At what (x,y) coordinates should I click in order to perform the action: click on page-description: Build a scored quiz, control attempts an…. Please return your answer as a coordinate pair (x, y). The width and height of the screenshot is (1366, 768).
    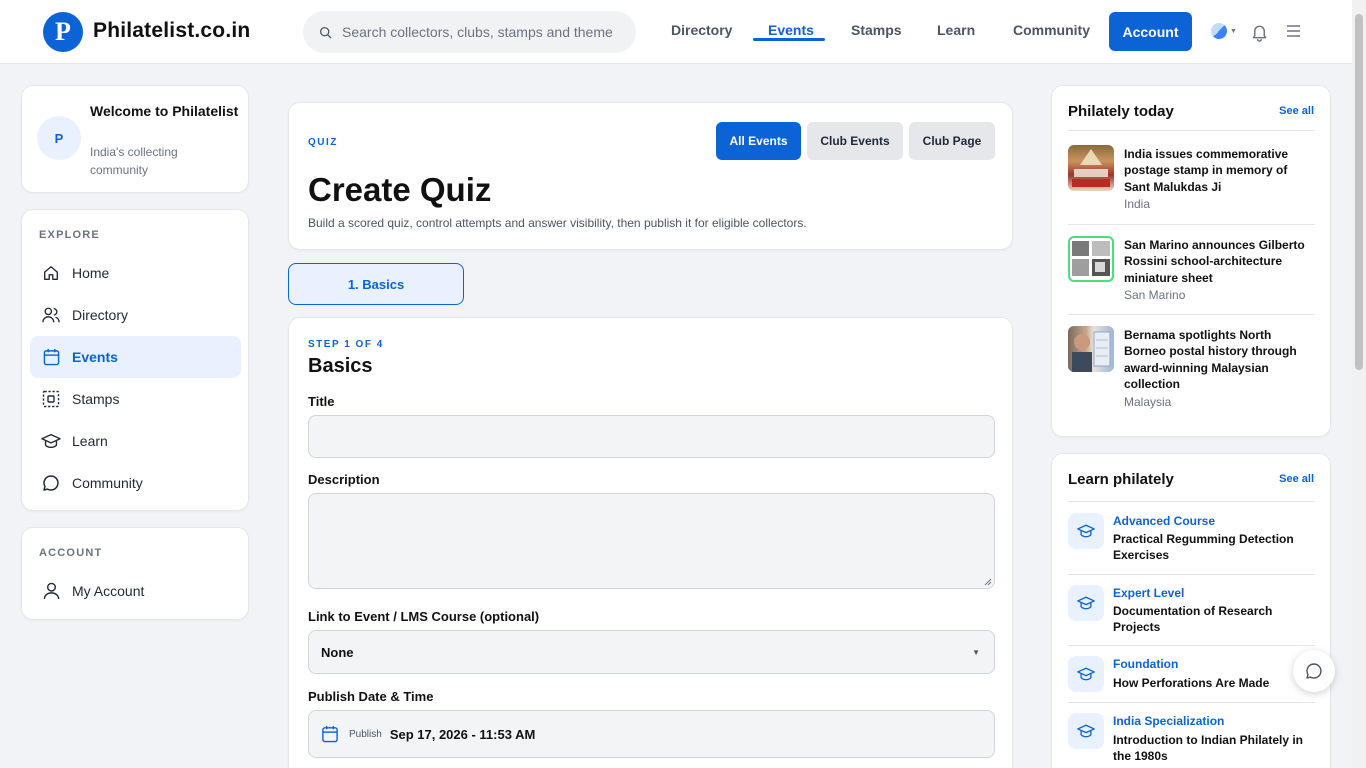
    Looking at the image, I should click on (557, 223).